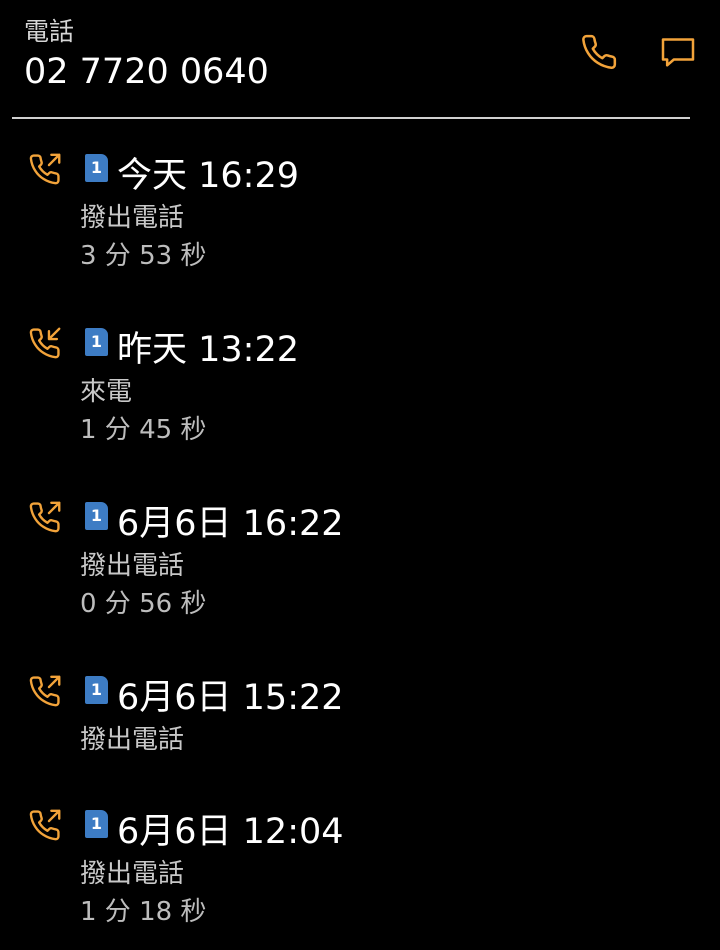  Describe the element at coordinates (143, 912) in the screenshot. I see `call-duration: 1 分 18 秒` at that location.